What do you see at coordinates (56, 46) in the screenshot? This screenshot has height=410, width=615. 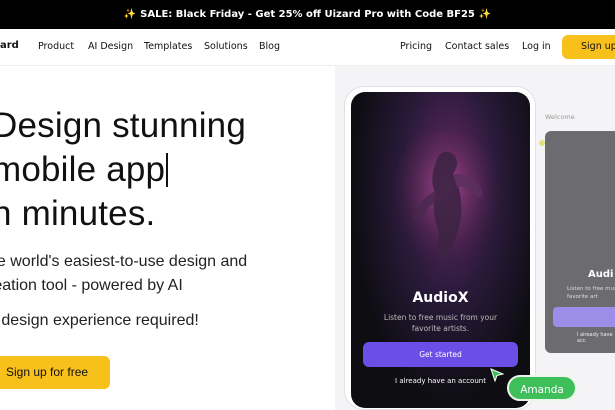 I see `nav-product: Product` at bounding box center [56, 46].